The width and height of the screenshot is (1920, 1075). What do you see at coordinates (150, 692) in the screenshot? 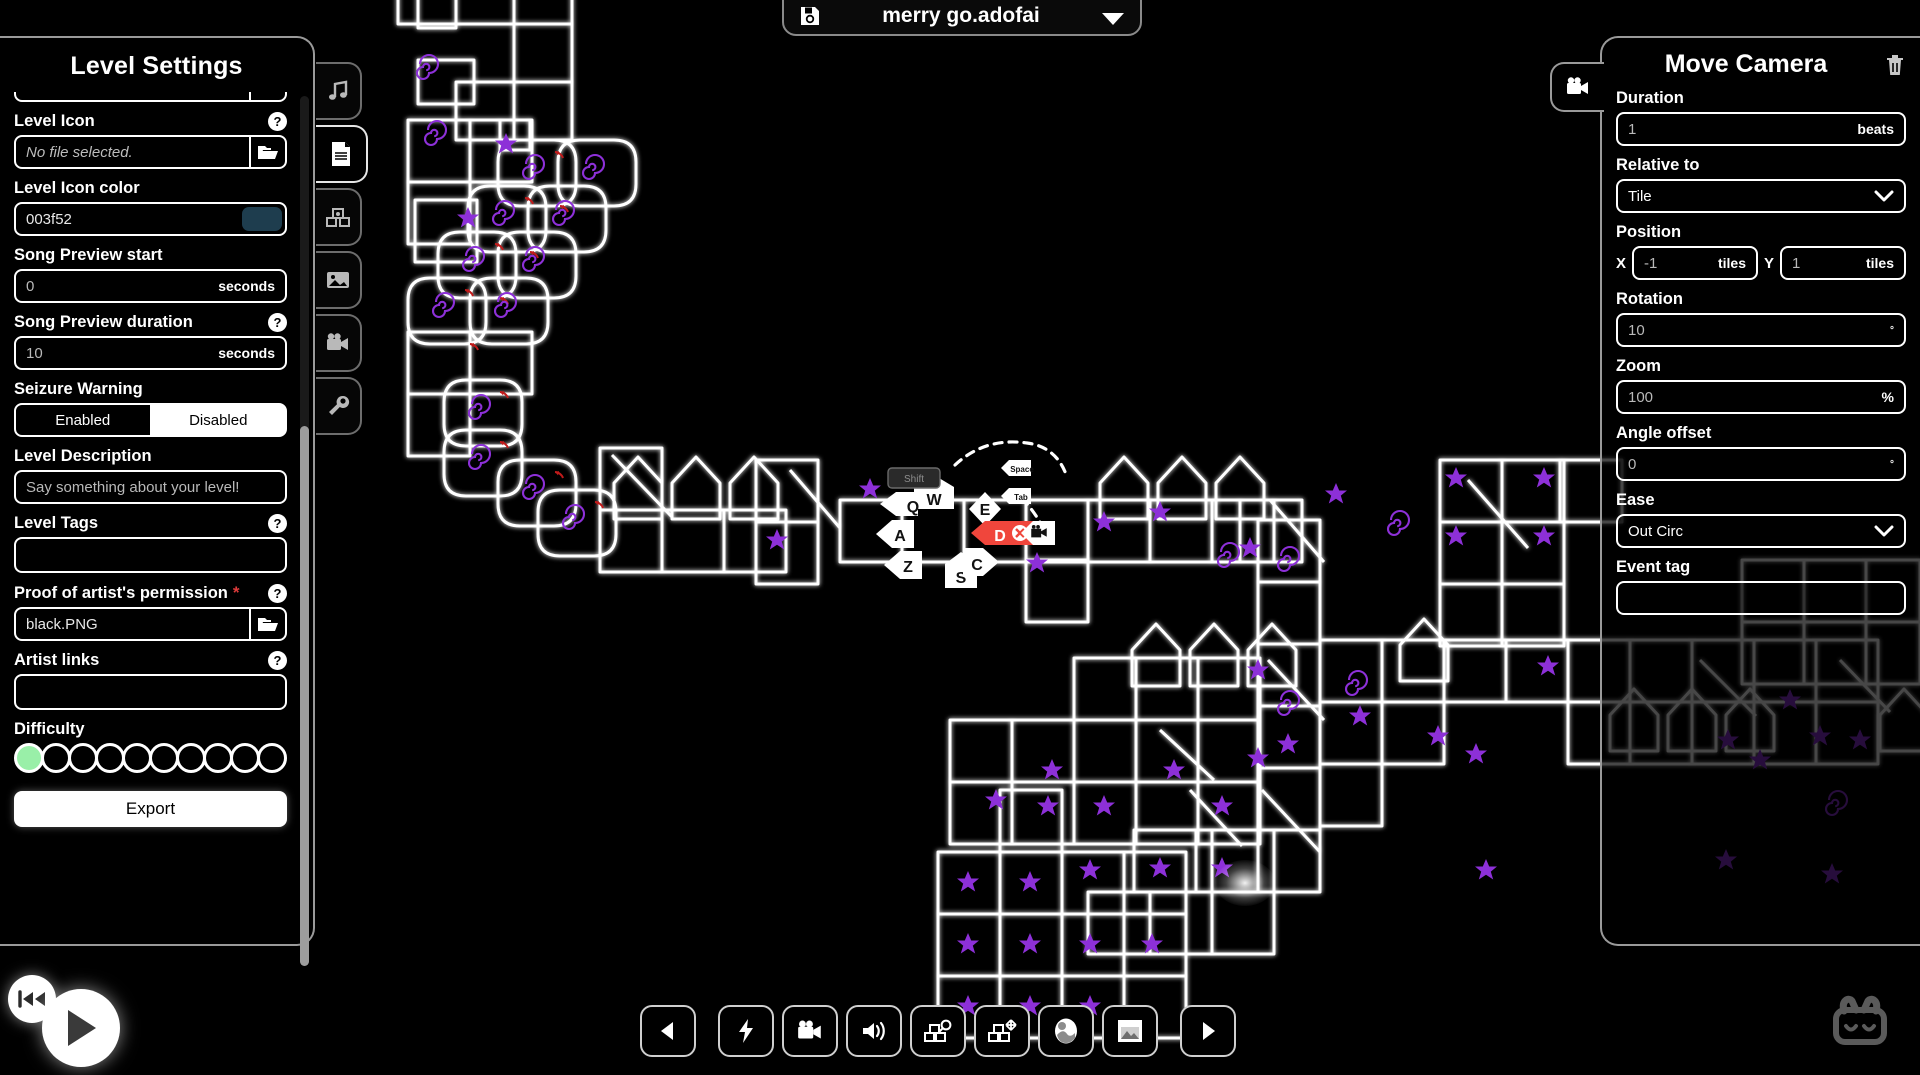
I see `artist-links-input` at bounding box center [150, 692].